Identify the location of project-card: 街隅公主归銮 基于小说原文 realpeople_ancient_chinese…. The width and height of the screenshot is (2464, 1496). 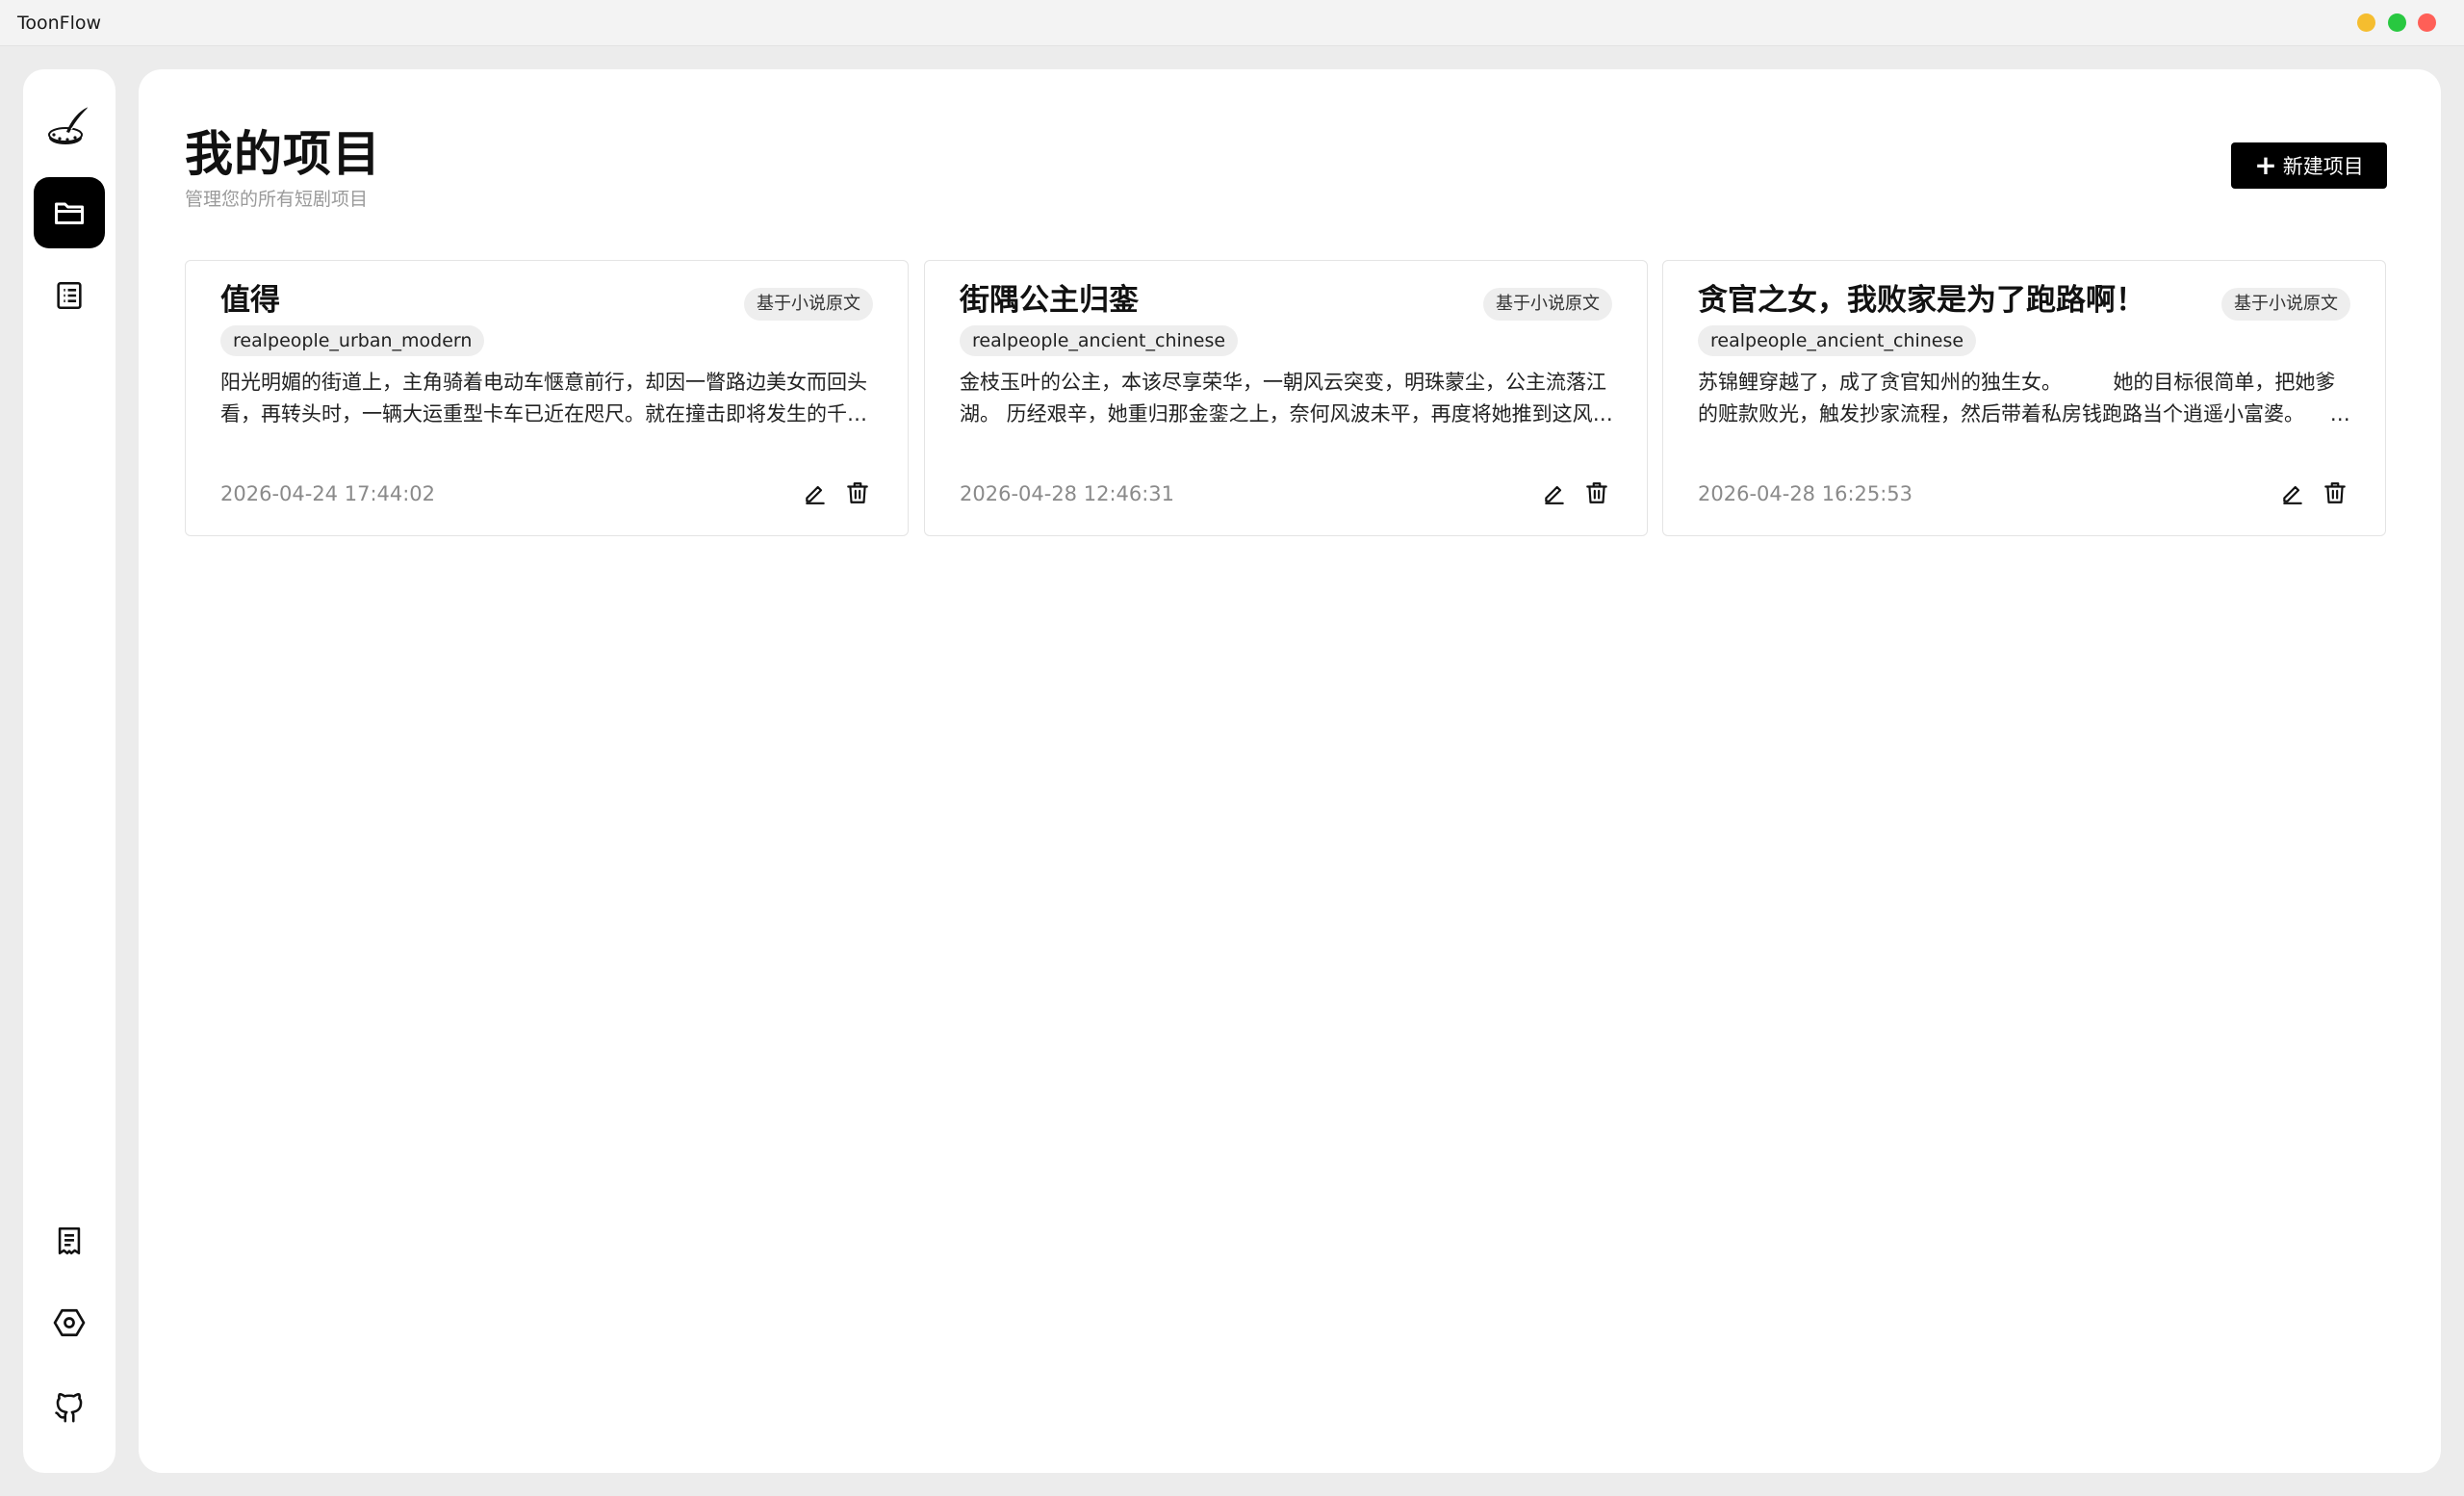
(1286, 398).